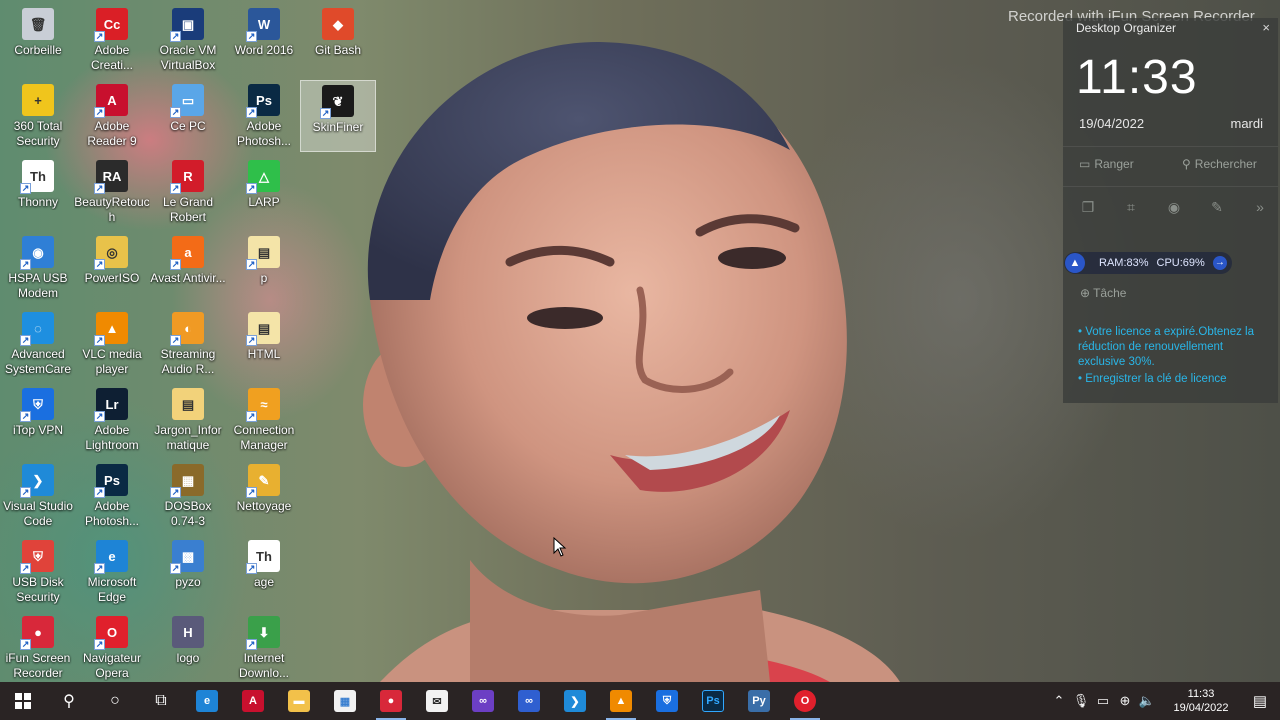 This screenshot has width=1280, height=720. I want to click on microphone-icon: 🎙, so click(1081, 701).